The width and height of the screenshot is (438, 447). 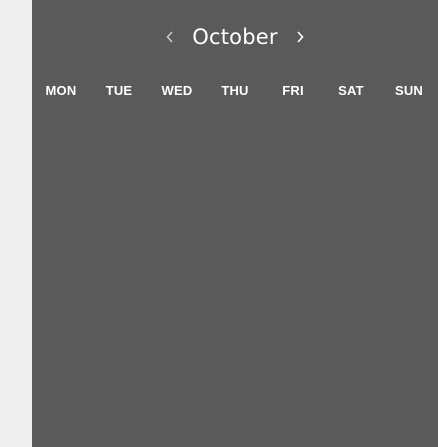 I want to click on weekday-header-row: MON TUE WED THU FRI SAT SUN, so click(x=235, y=91).